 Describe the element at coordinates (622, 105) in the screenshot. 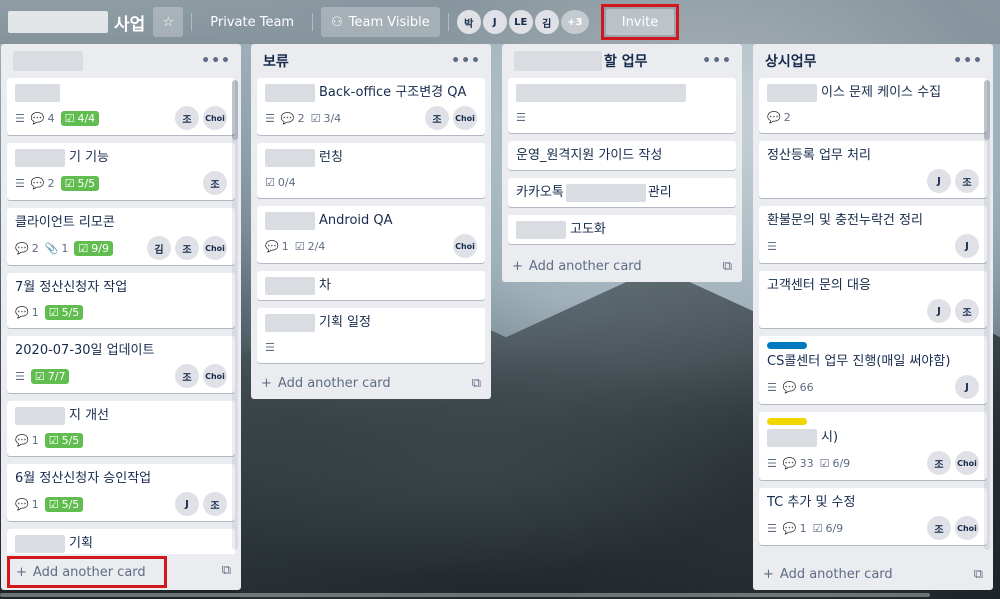

I see `card: ☰` at that location.